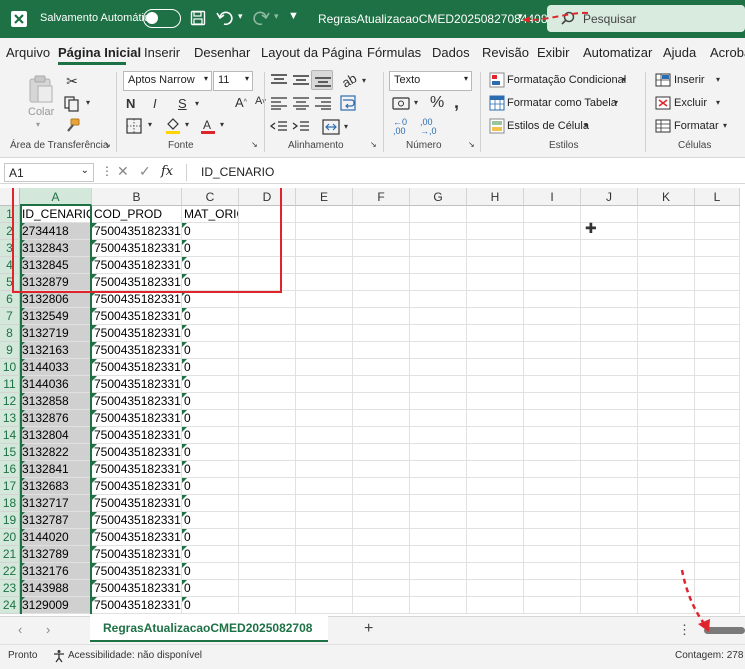 This screenshot has width=745, height=669. I want to click on fill-color-dropdown-icon: ▾, so click(187, 124).